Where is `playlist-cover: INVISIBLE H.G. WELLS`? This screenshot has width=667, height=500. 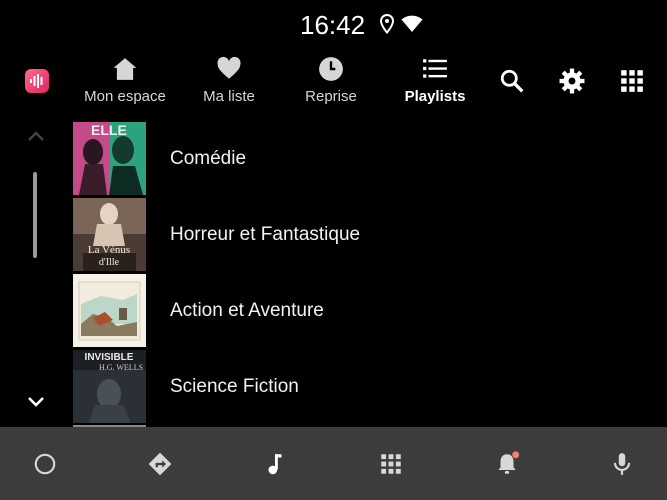 playlist-cover: INVISIBLE H.G. WELLS is located at coordinates (109, 386).